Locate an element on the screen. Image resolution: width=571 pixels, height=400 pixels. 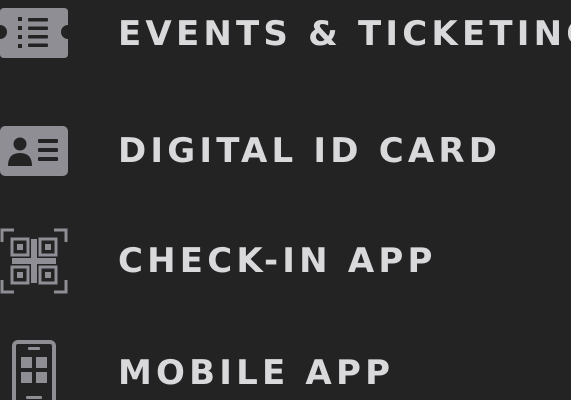
mobile-app-icon is located at coordinates (34, 370).